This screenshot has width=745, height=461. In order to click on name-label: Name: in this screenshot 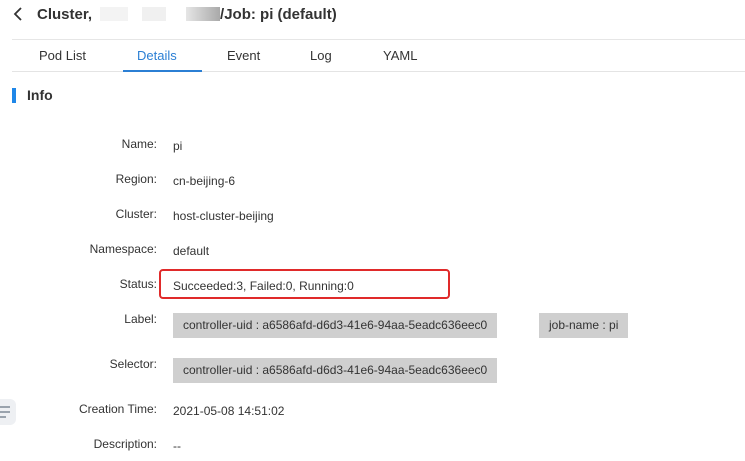, I will do `click(139, 144)`.